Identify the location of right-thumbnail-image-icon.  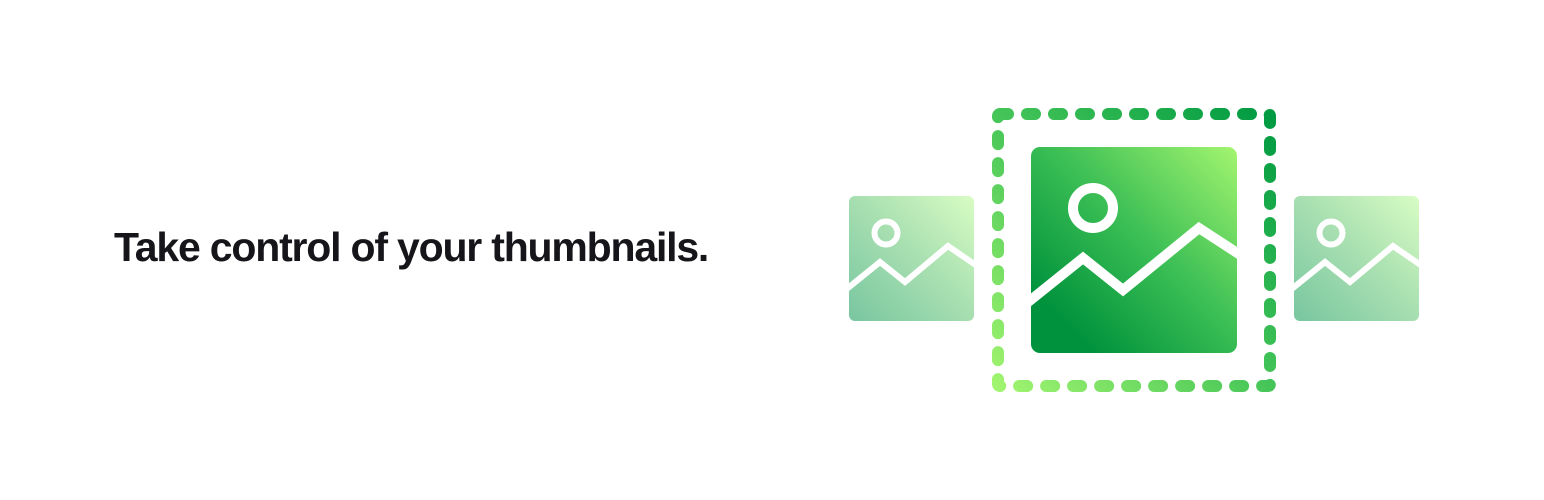
(1356, 258).